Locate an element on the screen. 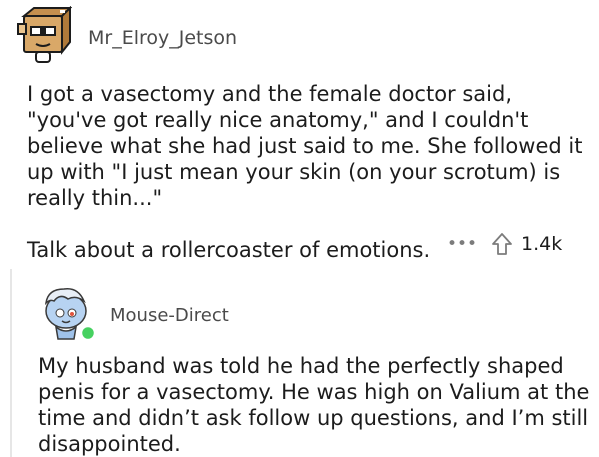 This screenshot has width=599, height=457. username: Mouse-Direct is located at coordinates (169, 315).